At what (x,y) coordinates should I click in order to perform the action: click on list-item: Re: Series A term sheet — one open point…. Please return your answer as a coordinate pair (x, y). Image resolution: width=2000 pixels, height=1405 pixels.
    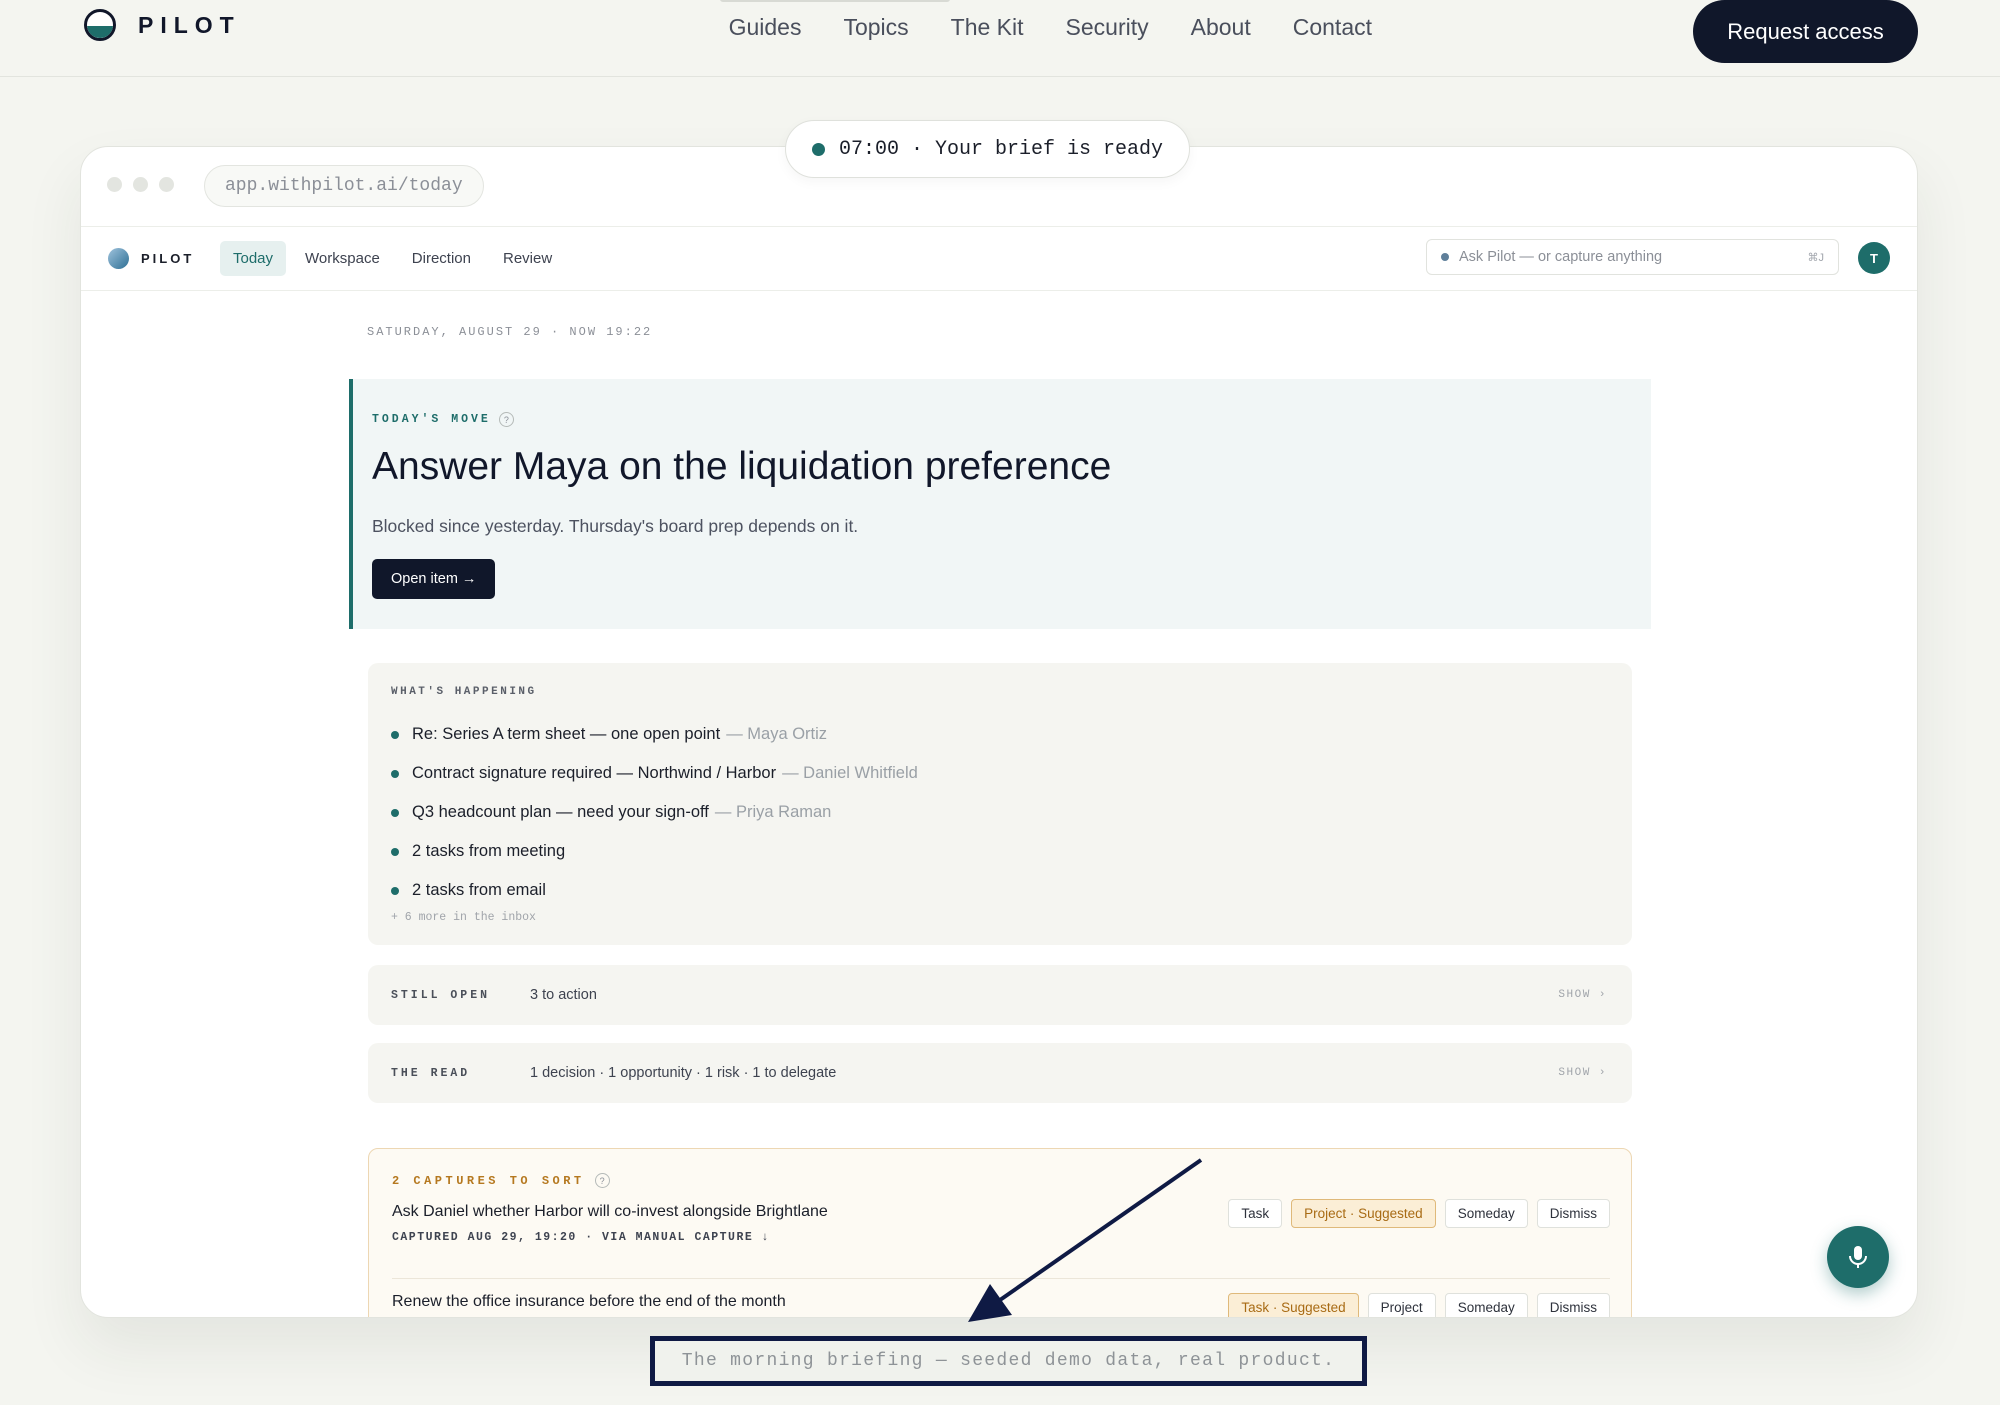
    Looking at the image, I should click on (654, 734).